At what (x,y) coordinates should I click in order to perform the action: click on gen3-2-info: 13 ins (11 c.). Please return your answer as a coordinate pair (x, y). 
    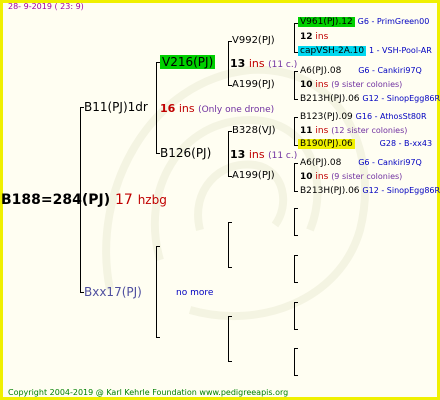
    Looking at the image, I should click on (263, 154).